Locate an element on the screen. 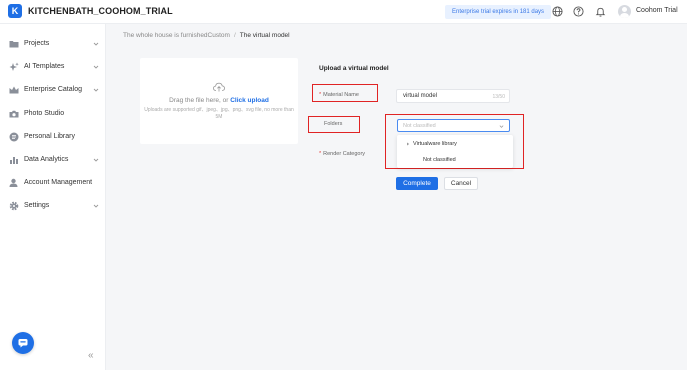 This screenshot has height=370, width=687. upload-prompt-text: Drag the file here, or is located at coordinates (200, 100).